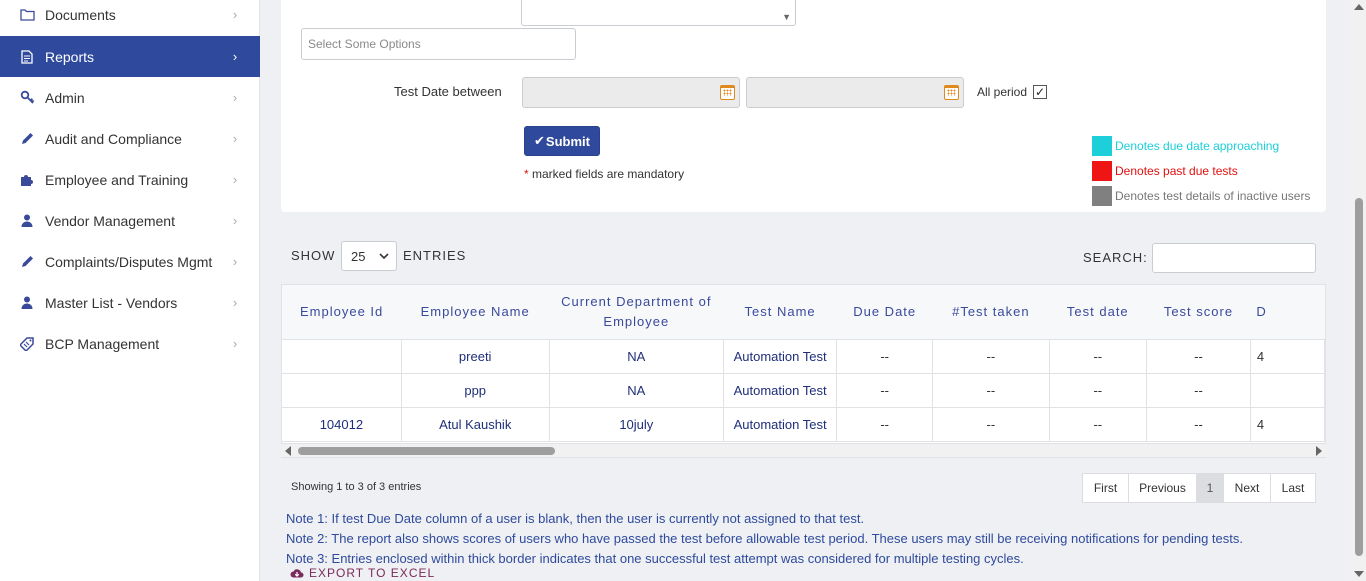 The image size is (1366, 581). I want to click on sidebar-item-vendor-management: Vendor Management ›, so click(130, 220).